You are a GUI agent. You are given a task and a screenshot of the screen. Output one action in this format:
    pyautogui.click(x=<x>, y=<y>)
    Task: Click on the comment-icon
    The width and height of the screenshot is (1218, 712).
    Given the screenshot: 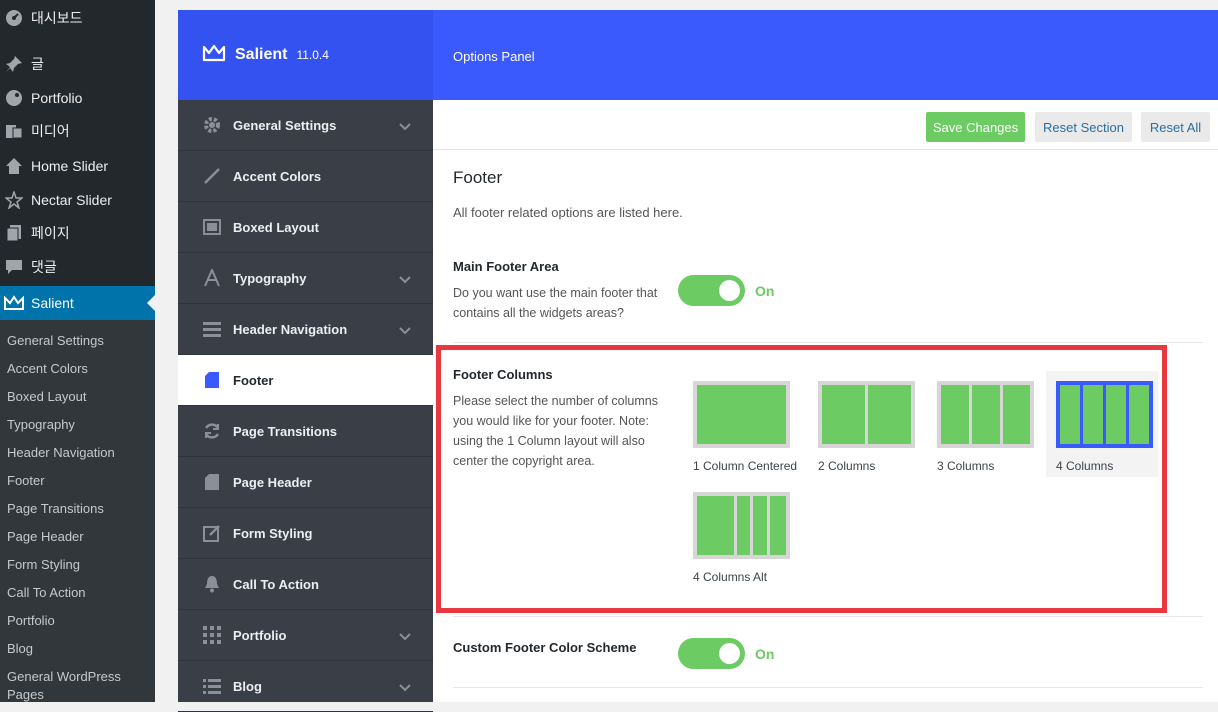 What is the action you would take?
    pyautogui.click(x=14, y=267)
    